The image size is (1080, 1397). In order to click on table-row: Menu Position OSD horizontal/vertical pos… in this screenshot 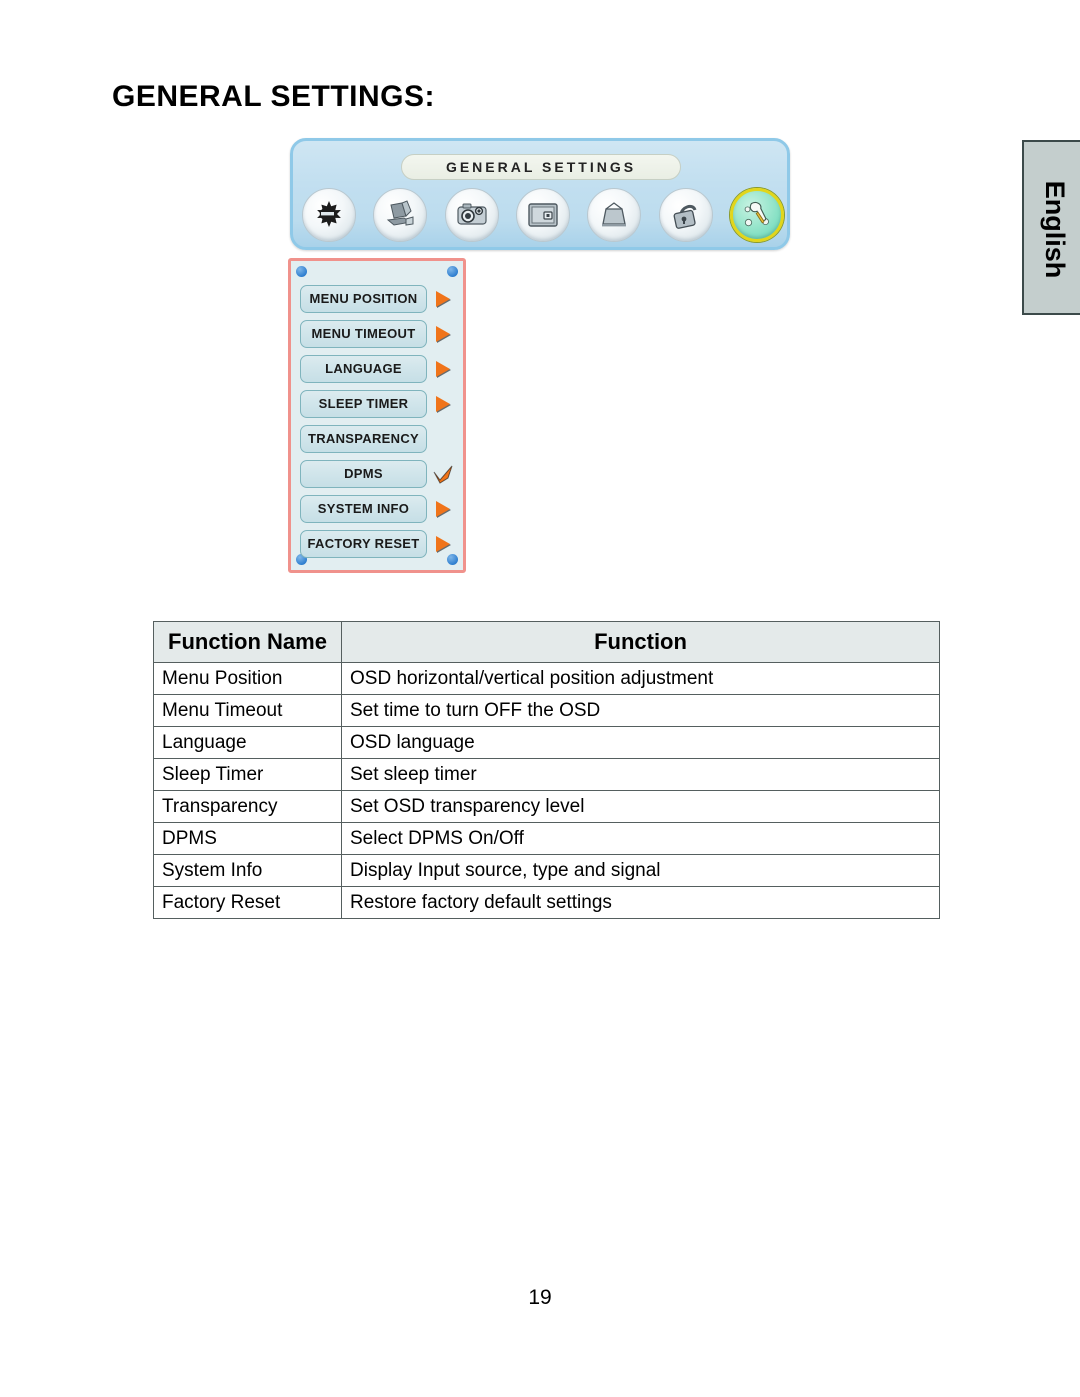, I will do `click(546, 678)`.